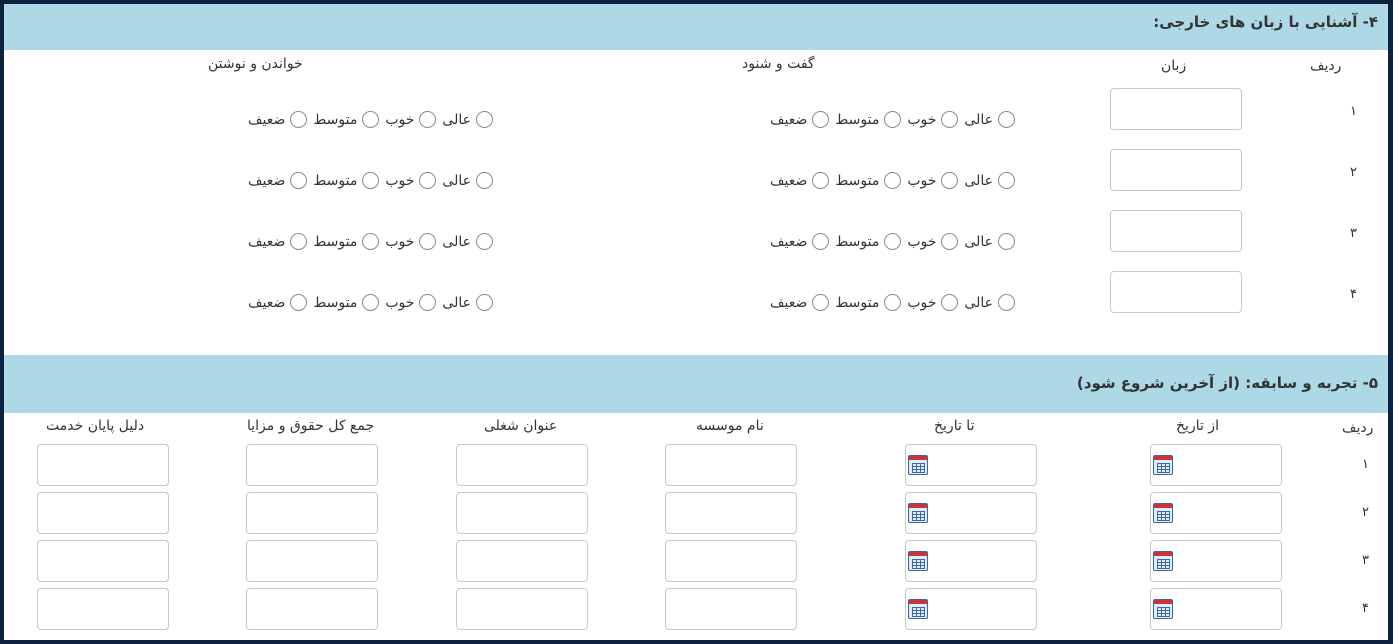 The height and width of the screenshot is (644, 1393). Describe the element at coordinates (1358, 428) in the screenshot. I see `header-row: ردیف` at that location.